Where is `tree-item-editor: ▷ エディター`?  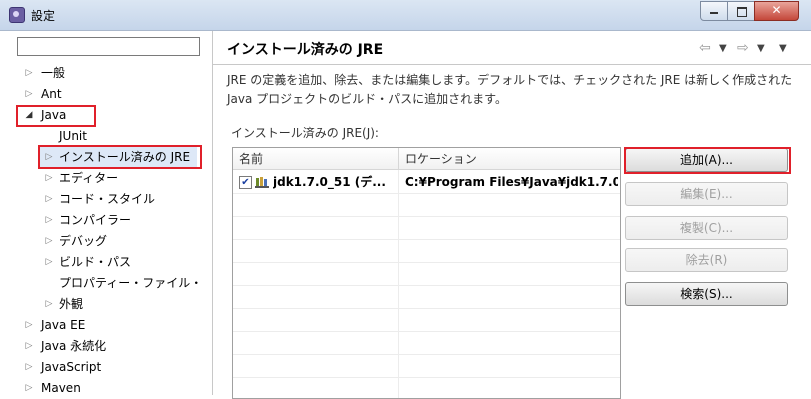 tree-item-editor: ▷ エディター is located at coordinates (106, 178).